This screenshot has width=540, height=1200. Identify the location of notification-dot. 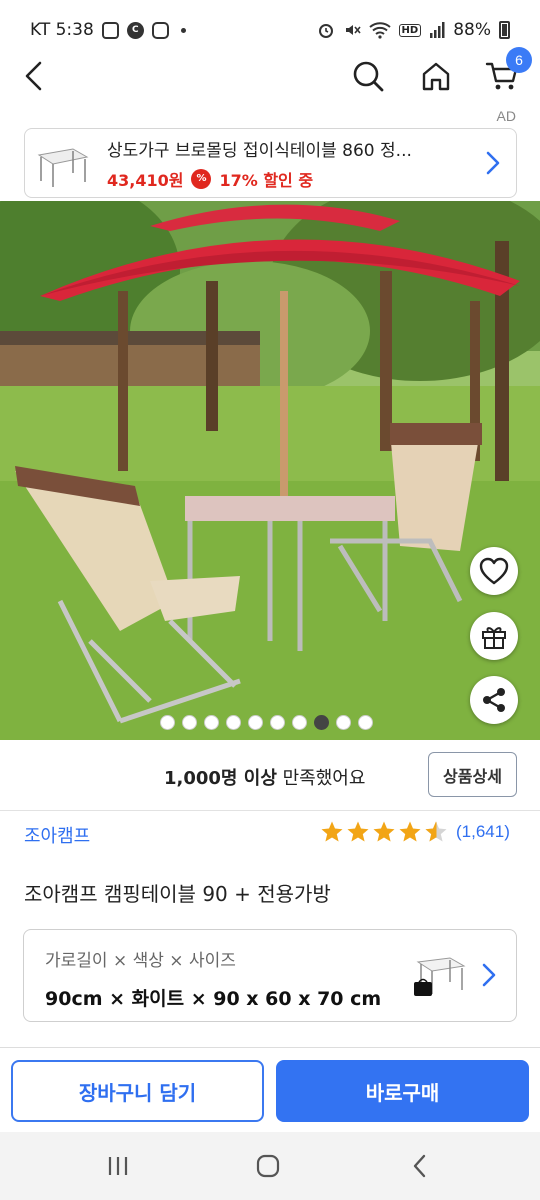
(183, 30).